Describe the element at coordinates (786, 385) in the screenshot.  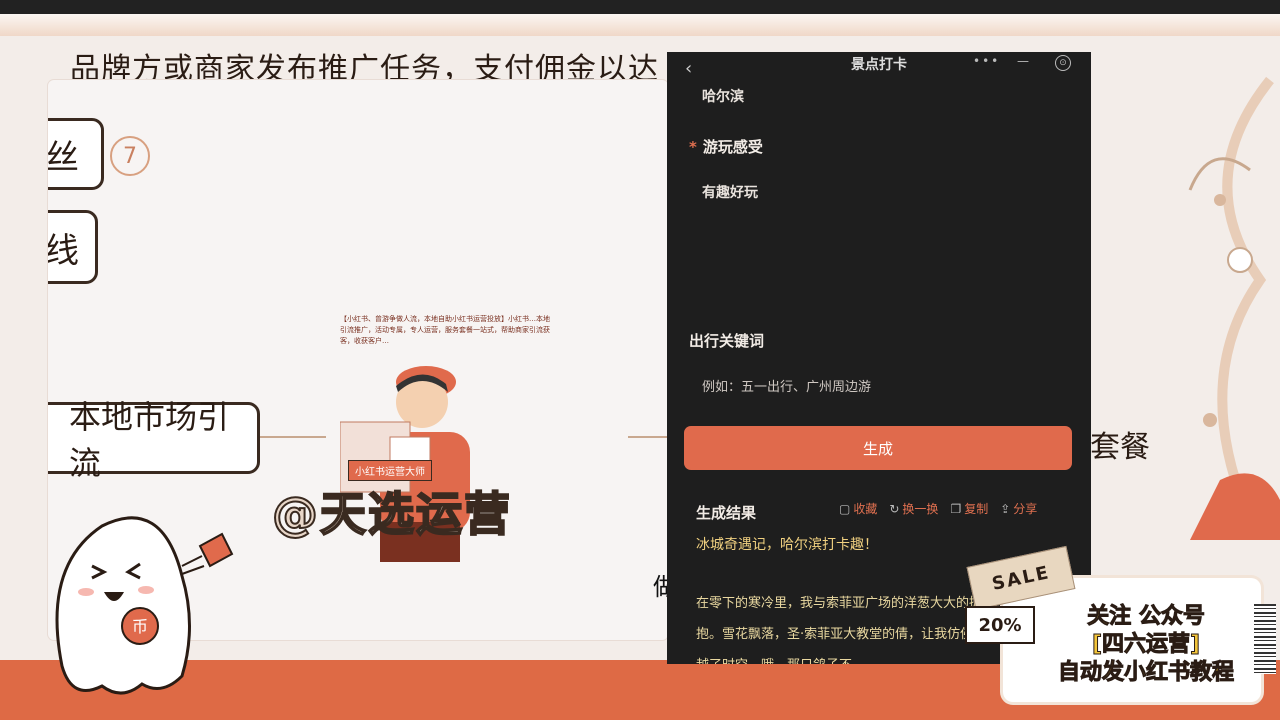
I see `keywords-input: 例如：五一出行、广州周边游` at that location.